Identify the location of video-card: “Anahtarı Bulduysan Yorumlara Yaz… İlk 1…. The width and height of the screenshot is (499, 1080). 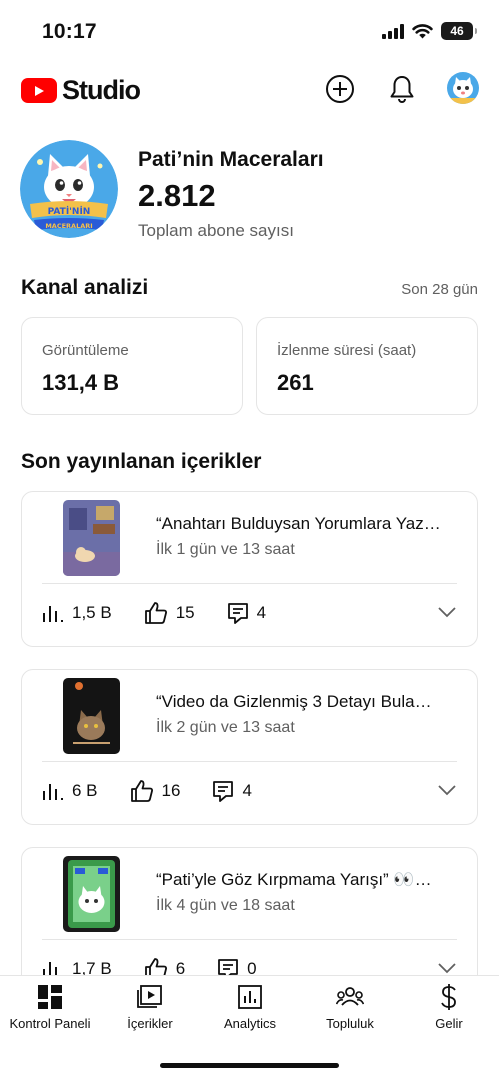
(249, 569).